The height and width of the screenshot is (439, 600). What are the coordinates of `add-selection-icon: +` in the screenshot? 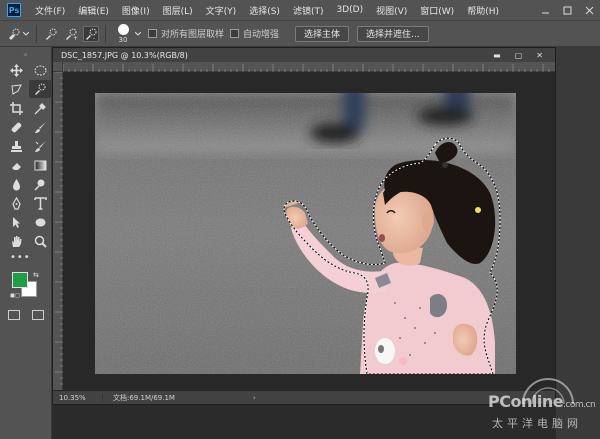 It's located at (71, 34).